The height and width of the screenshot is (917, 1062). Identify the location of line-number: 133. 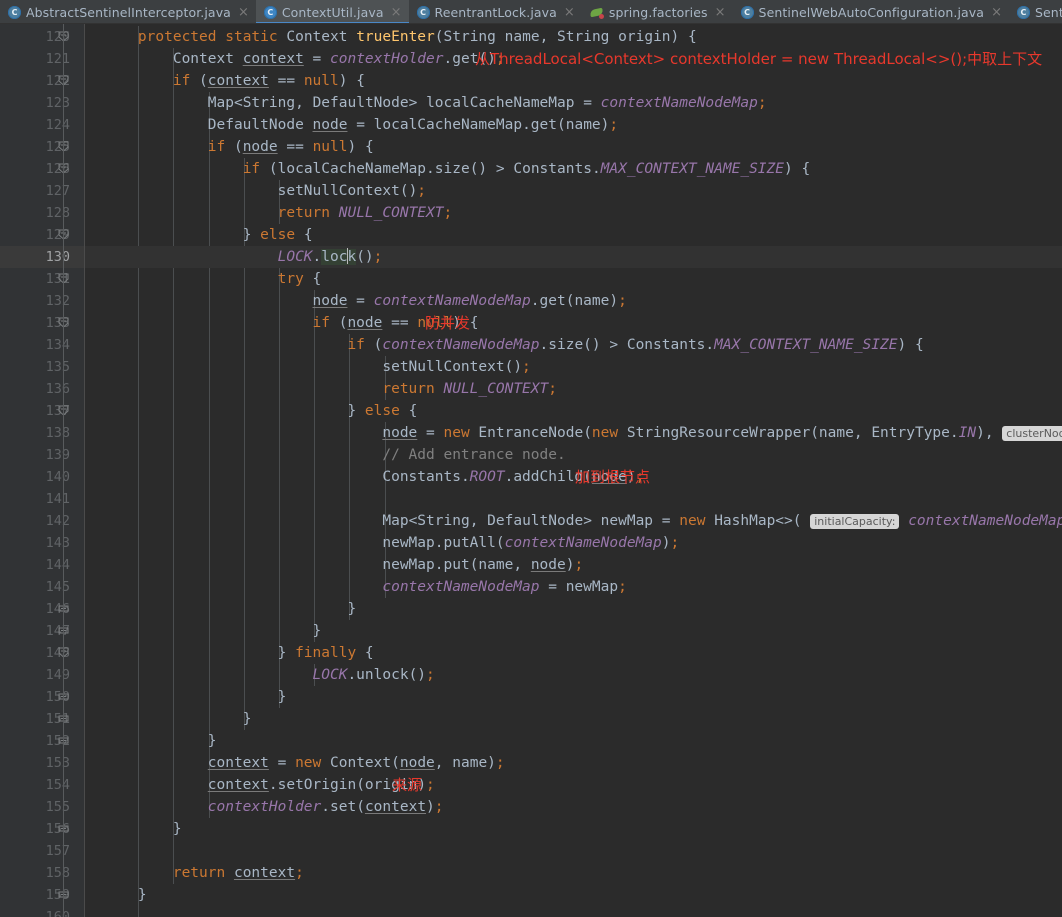
(57, 323).